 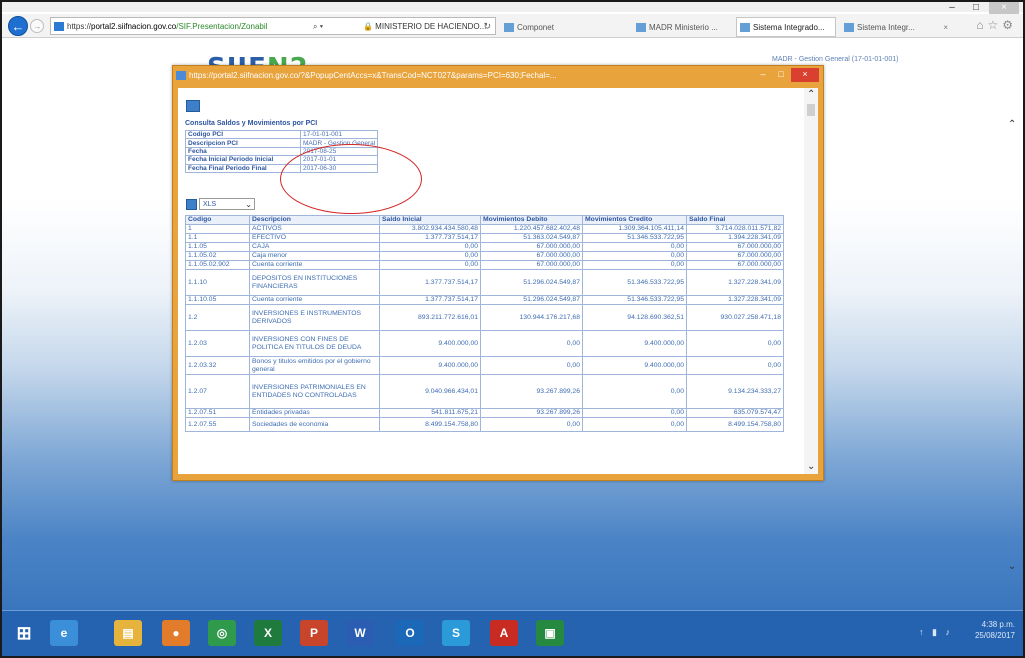 I want to click on taskbar-chrome-icon: ◎, so click(x=222, y=633).